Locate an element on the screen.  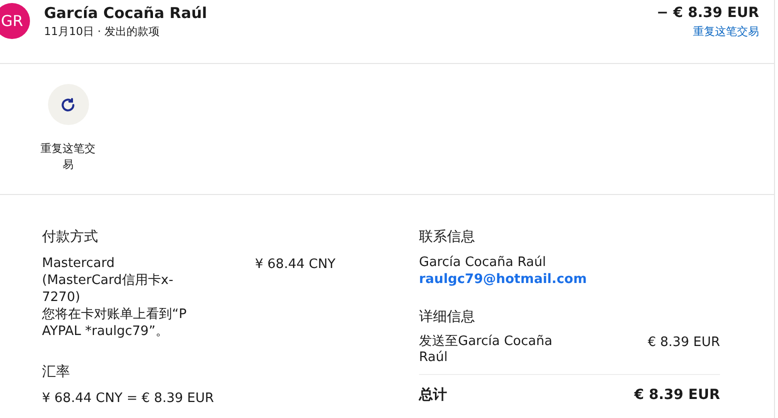
transaction-subtitle: 11月10日 · 发出的款项 is located at coordinates (102, 32).